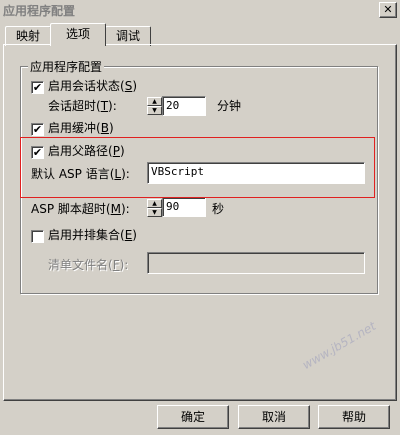 This screenshot has width=400, height=435. I want to click on enable-parent-paths-checkbox: ✔, so click(37, 152).